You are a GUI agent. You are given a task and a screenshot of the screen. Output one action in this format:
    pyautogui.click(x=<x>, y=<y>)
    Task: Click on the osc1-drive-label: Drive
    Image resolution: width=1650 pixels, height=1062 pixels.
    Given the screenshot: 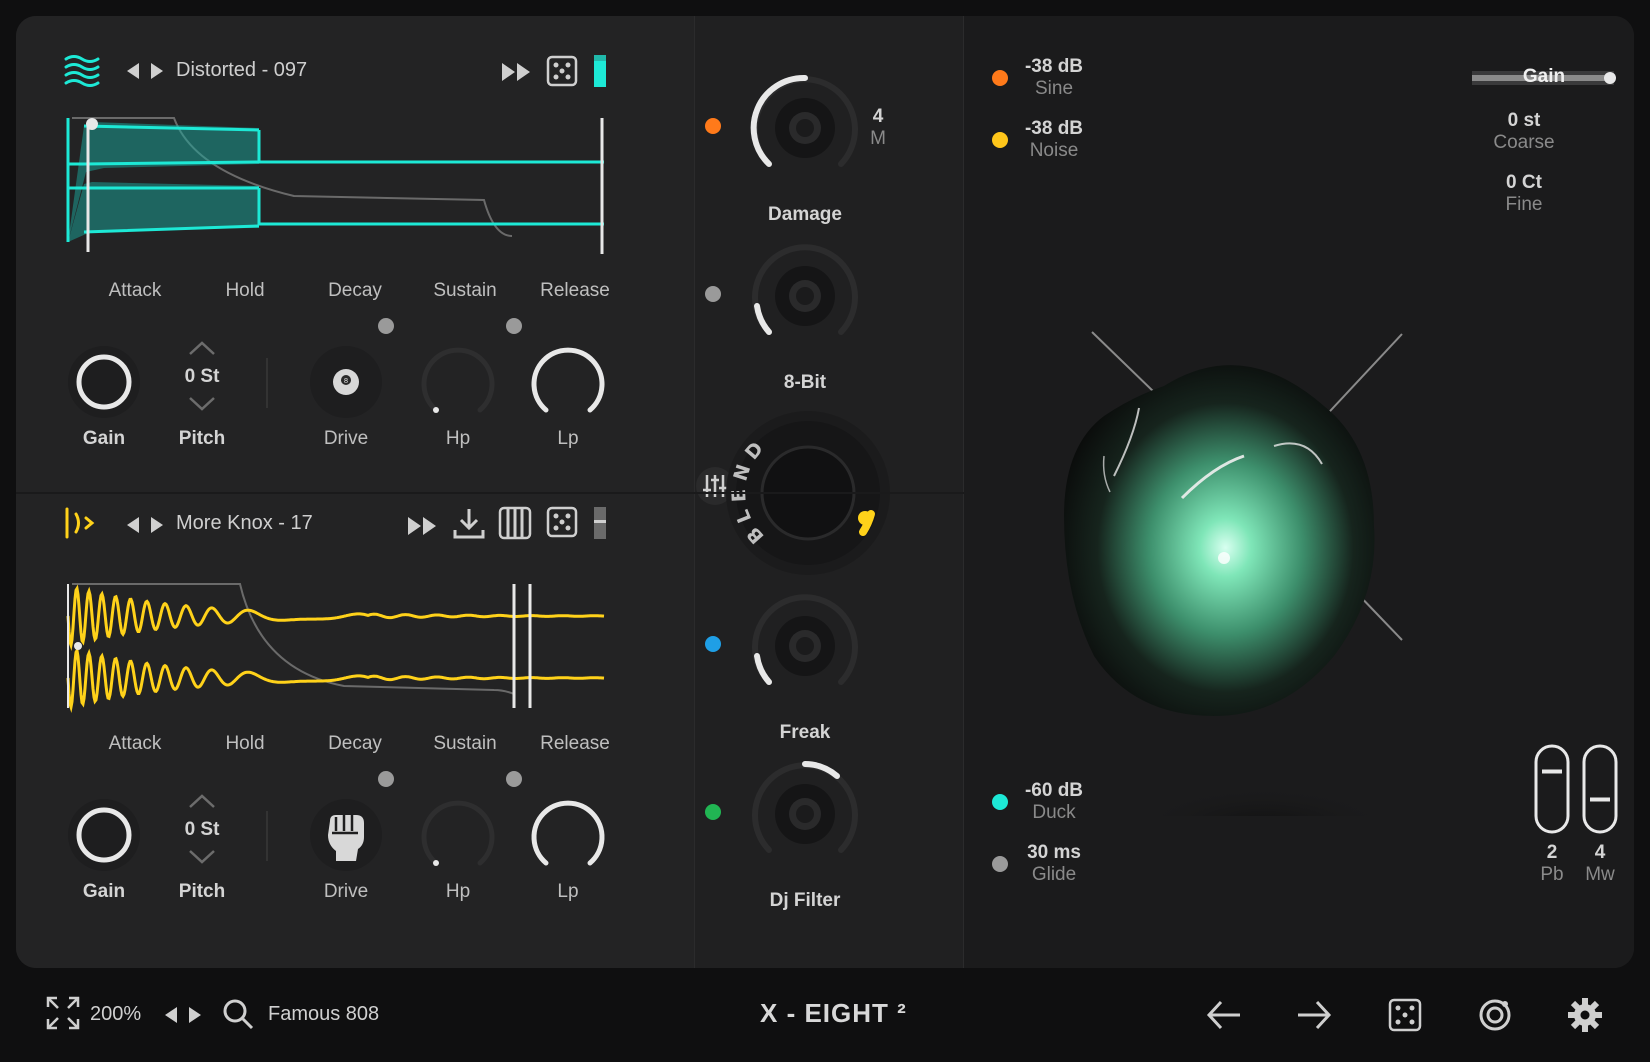 What is the action you would take?
    pyautogui.click(x=346, y=438)
    